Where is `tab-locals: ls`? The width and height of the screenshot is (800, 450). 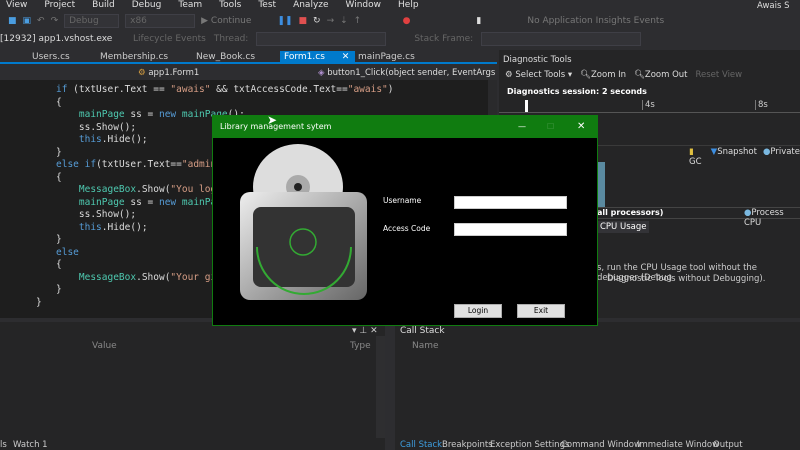 tab-locals: ls is located at coordinates (3, 445).